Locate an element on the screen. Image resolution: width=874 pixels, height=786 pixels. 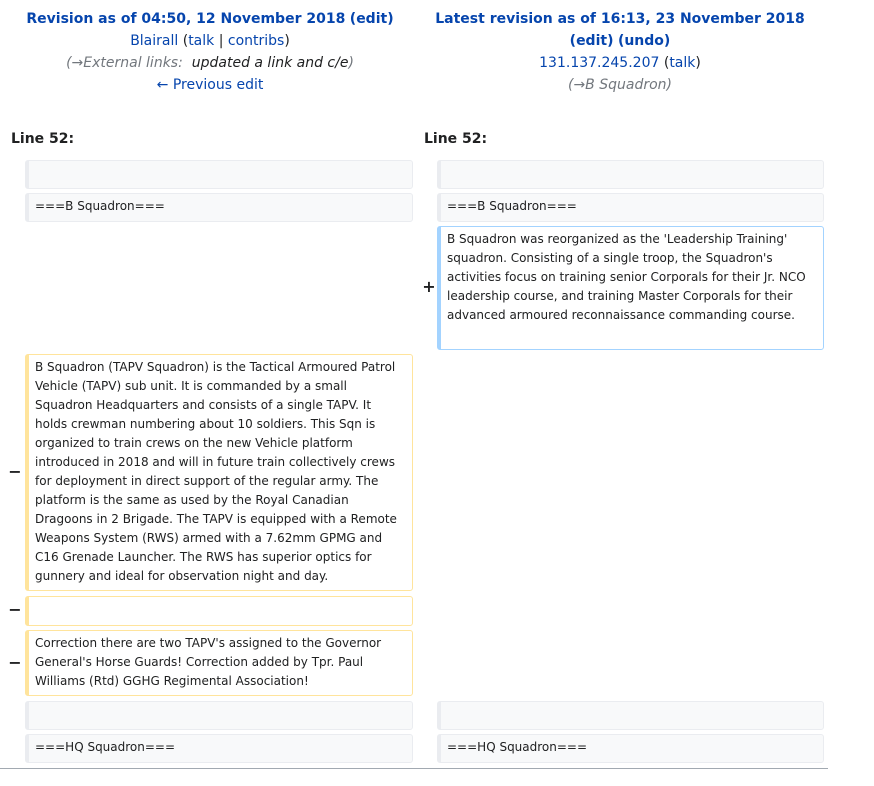
user-talk-link: talk is located at coordinates (201, 41).